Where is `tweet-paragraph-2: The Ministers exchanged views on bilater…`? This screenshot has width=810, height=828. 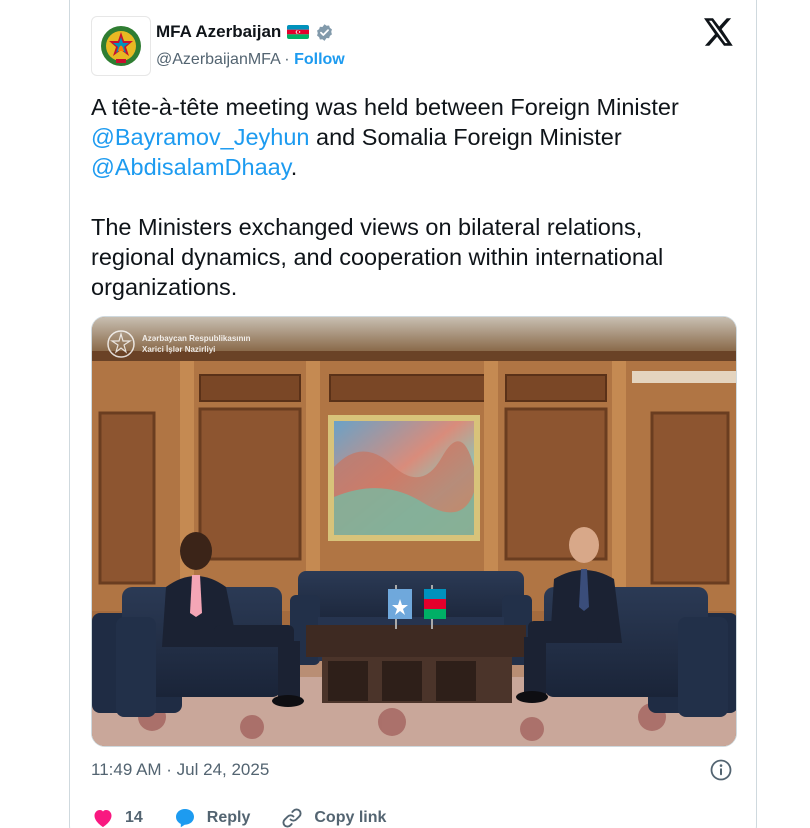 tweet-paragraph-2: The Ministers exchanged views on bilater… is located at coordinates (377, 257).